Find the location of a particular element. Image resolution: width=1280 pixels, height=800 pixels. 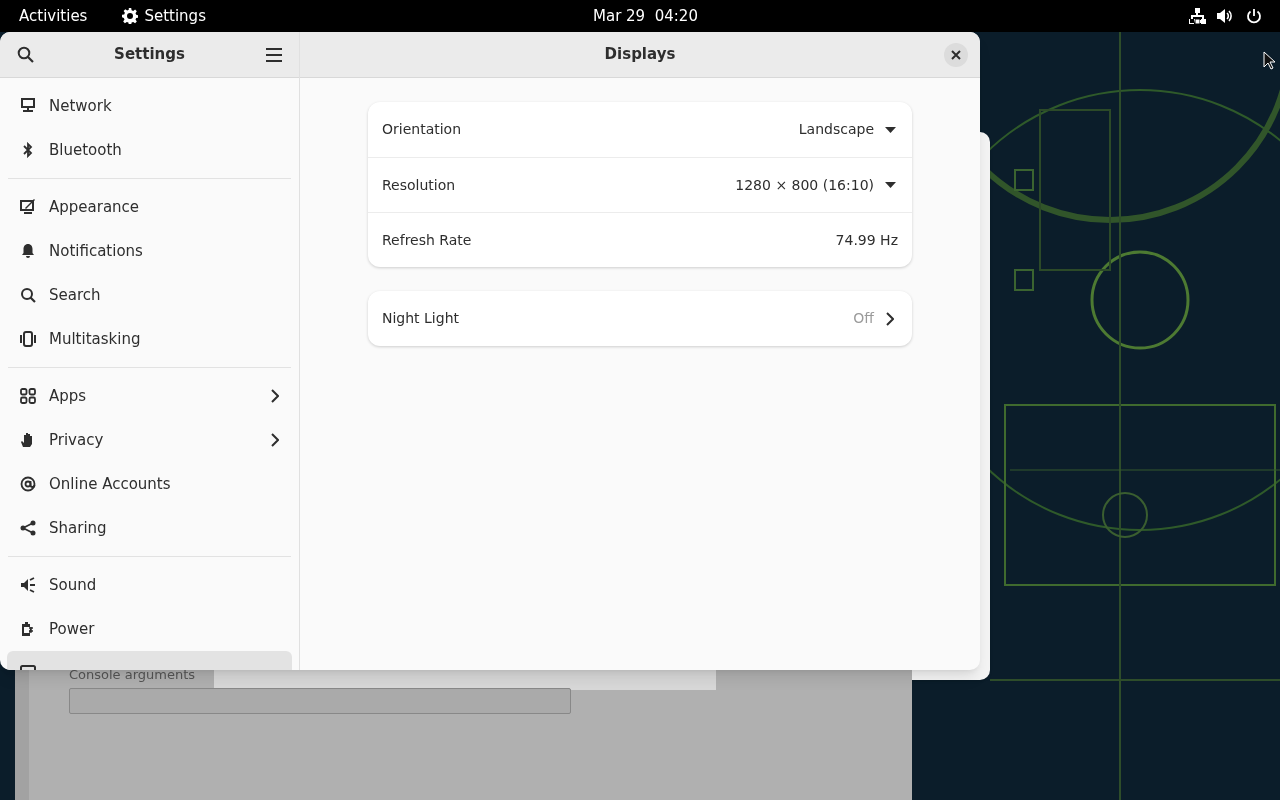

grid-icon is located at coordinates (28, 396).